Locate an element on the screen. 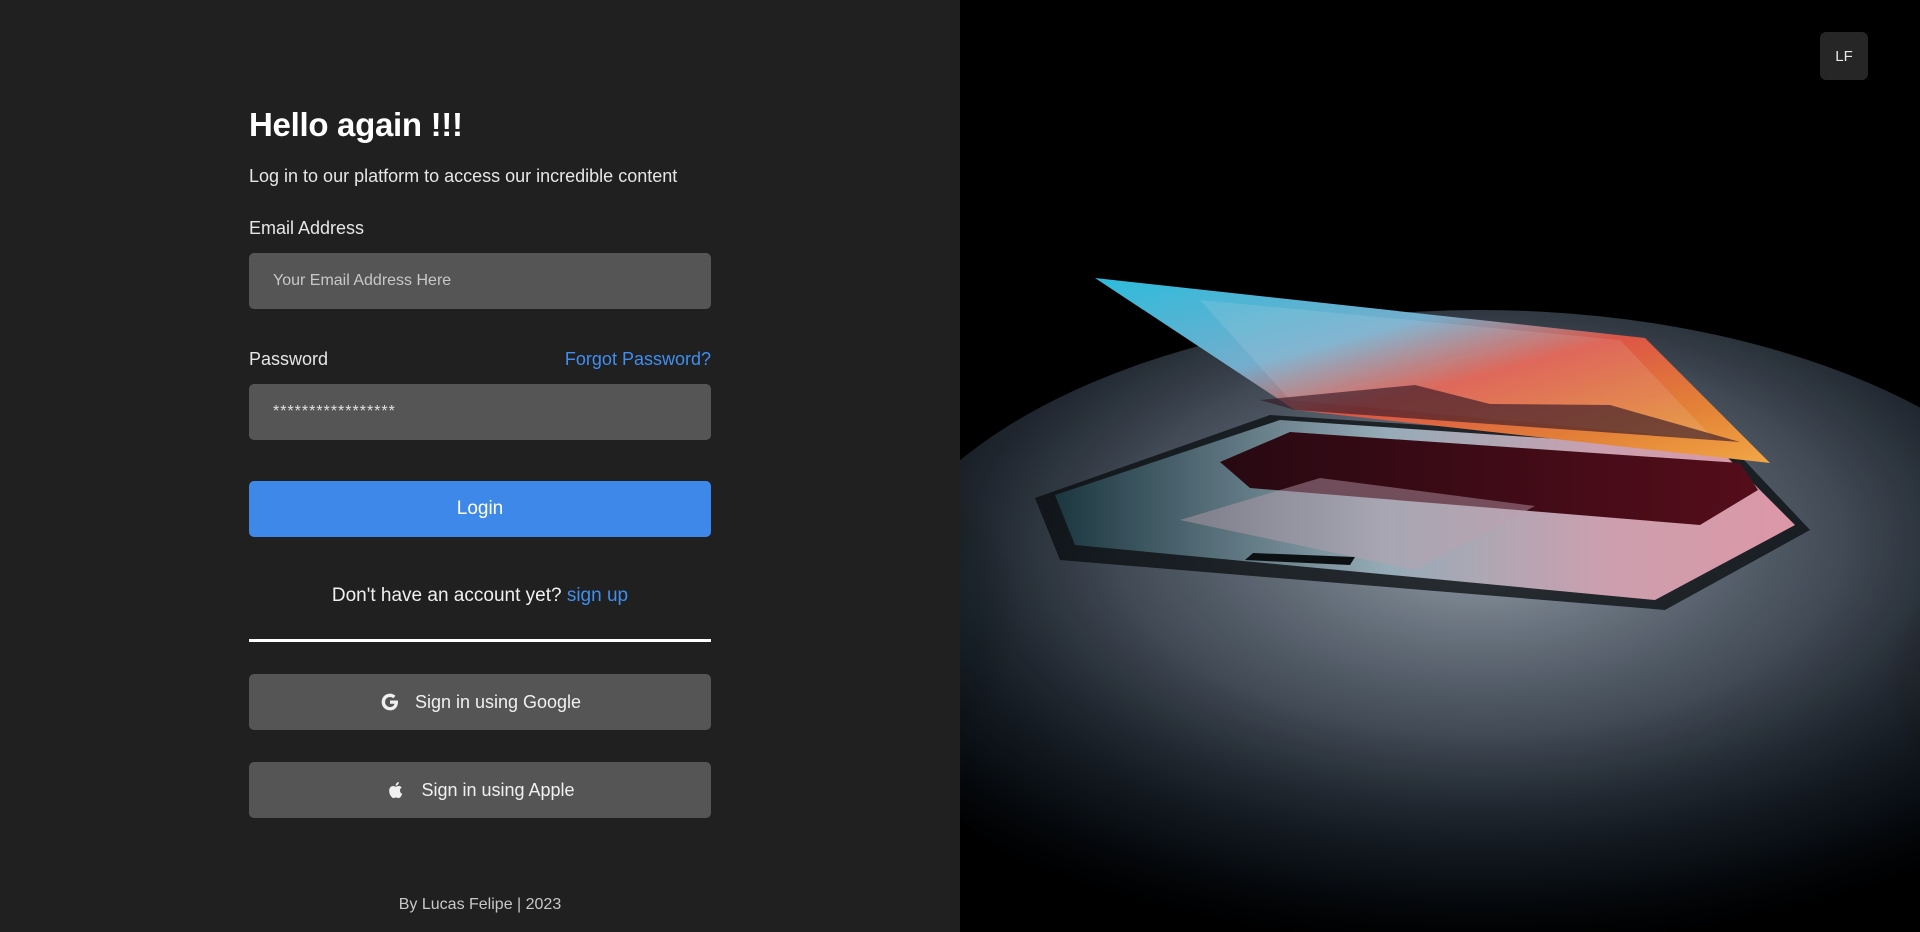  apple-signin-button: Sign in using Apple is located at coordinates (480, 790).